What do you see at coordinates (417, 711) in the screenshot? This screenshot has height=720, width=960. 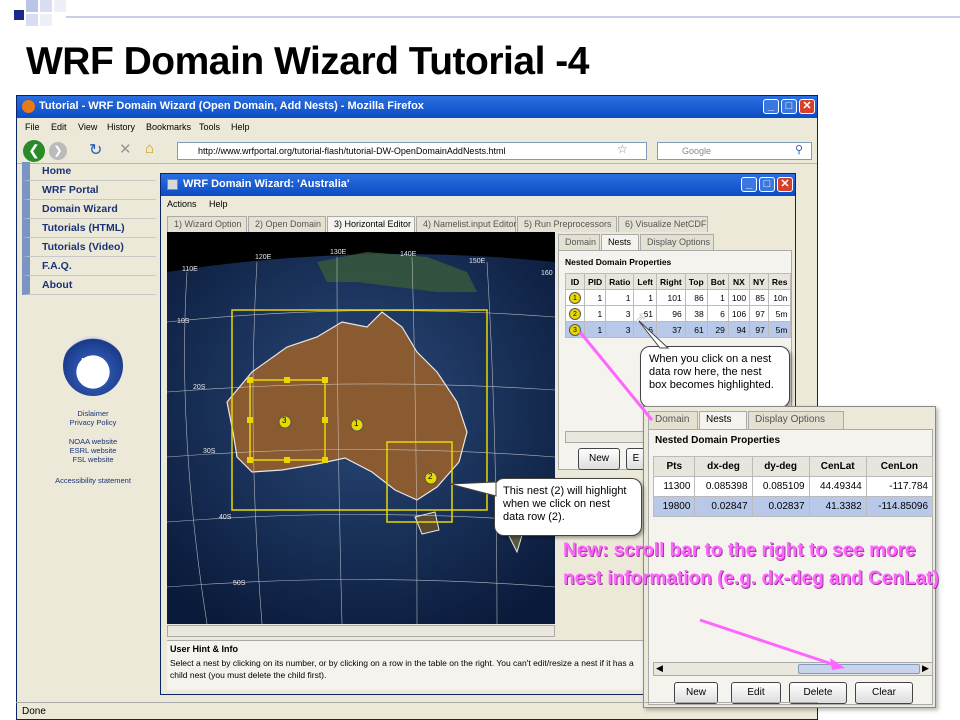 I see `status-bar: Done` at bounding box center [417, 711].